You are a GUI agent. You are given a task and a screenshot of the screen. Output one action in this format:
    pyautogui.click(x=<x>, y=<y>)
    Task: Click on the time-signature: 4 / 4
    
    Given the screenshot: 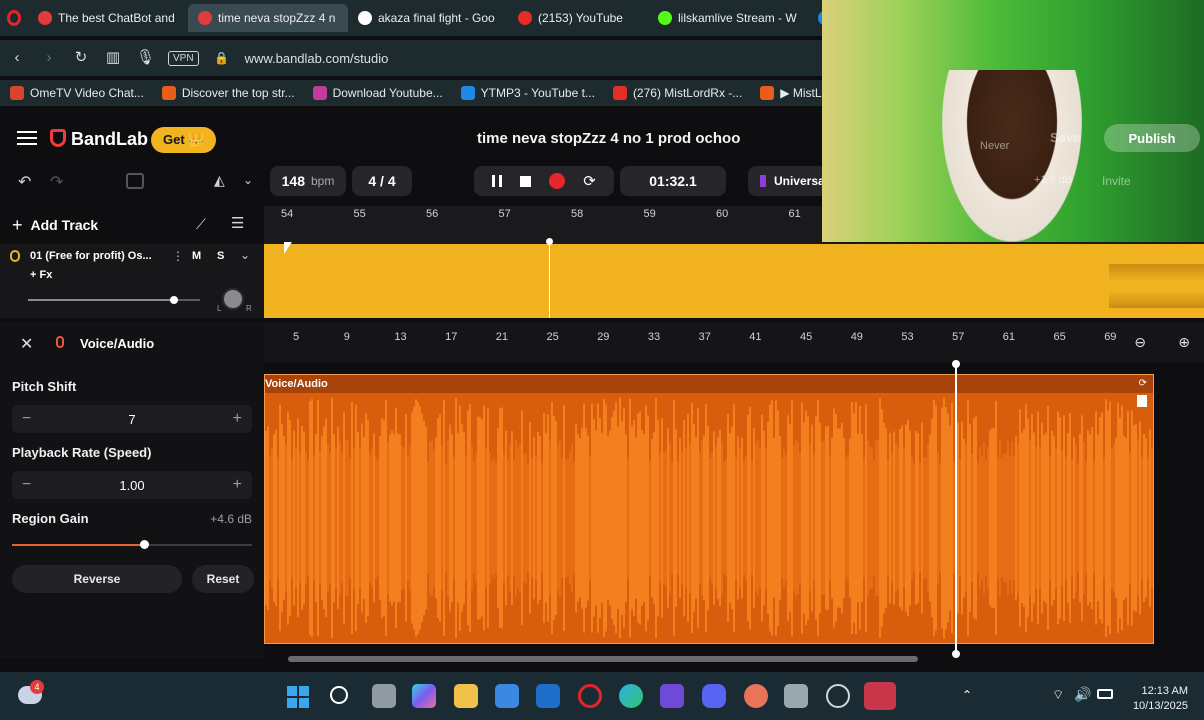 What is the action you would take?
    pyautogui.click(x=382, y=181)
    